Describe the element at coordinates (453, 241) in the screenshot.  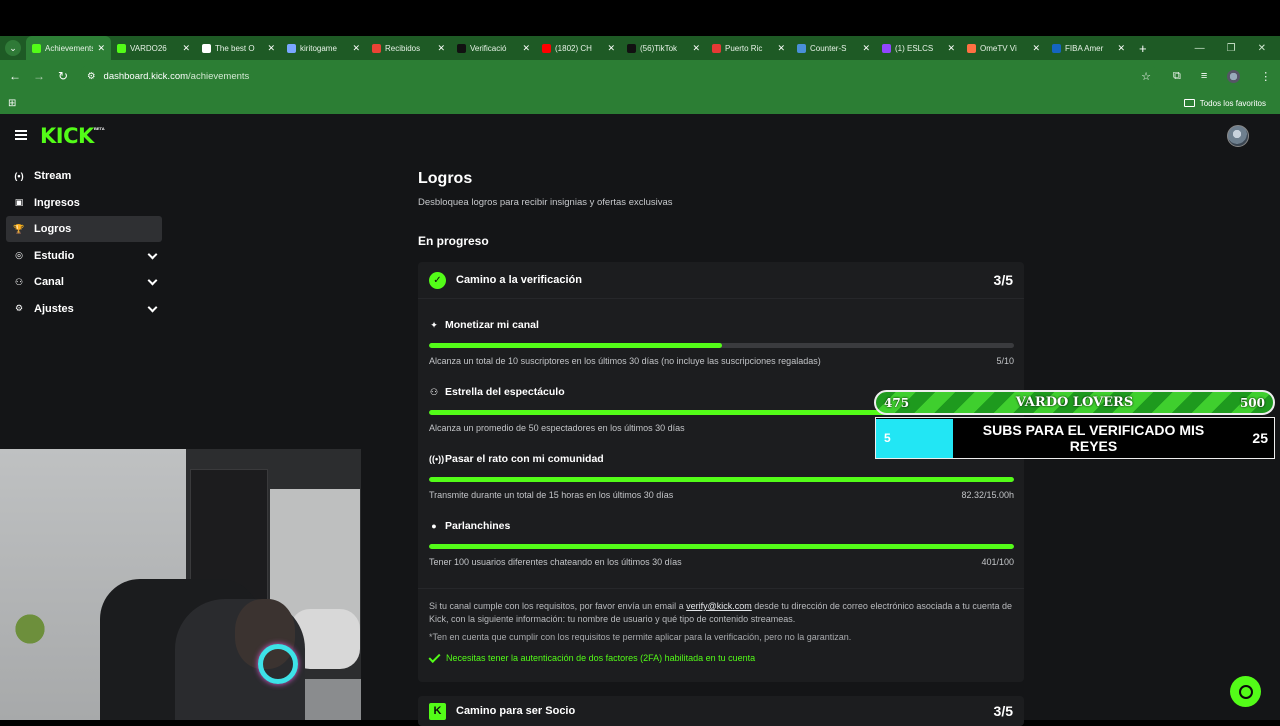
I see `section-title: En progreso` at that location.